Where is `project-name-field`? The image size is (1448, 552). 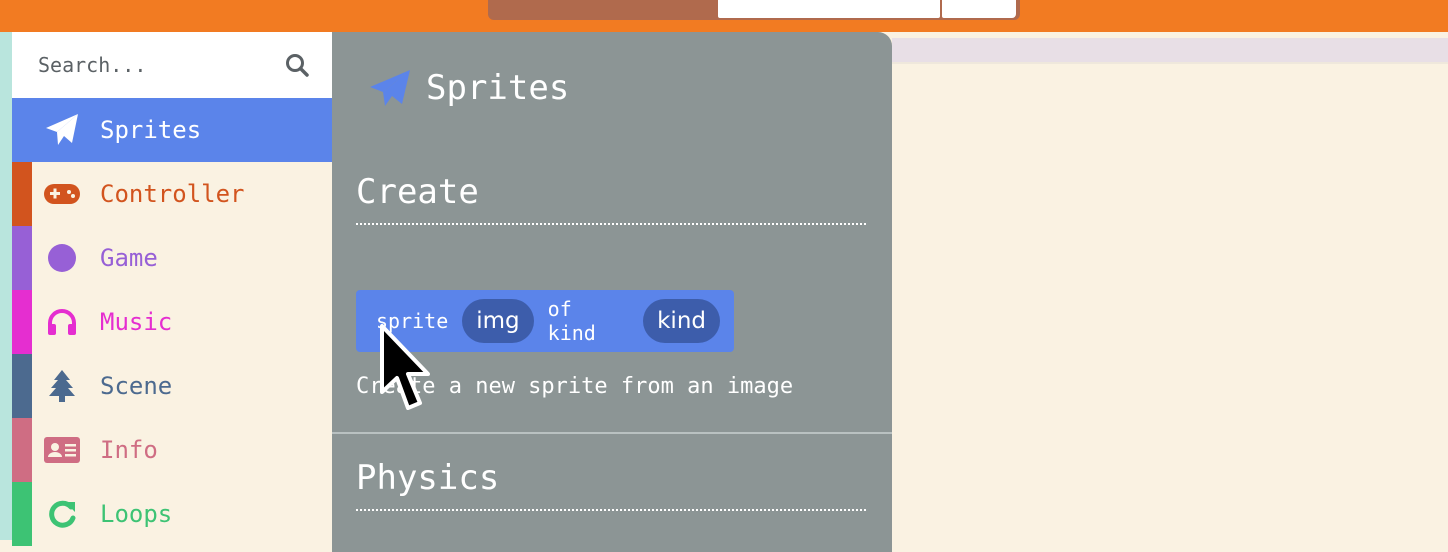
project-name-field is located at coordinates (829, 9).